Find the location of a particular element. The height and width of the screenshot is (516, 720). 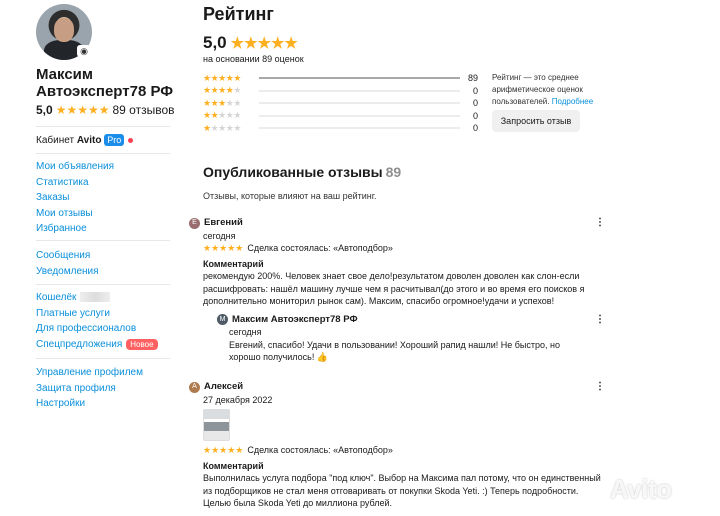

profile-reviews-count: 89 отзывов is located at coordinates (143, 110).